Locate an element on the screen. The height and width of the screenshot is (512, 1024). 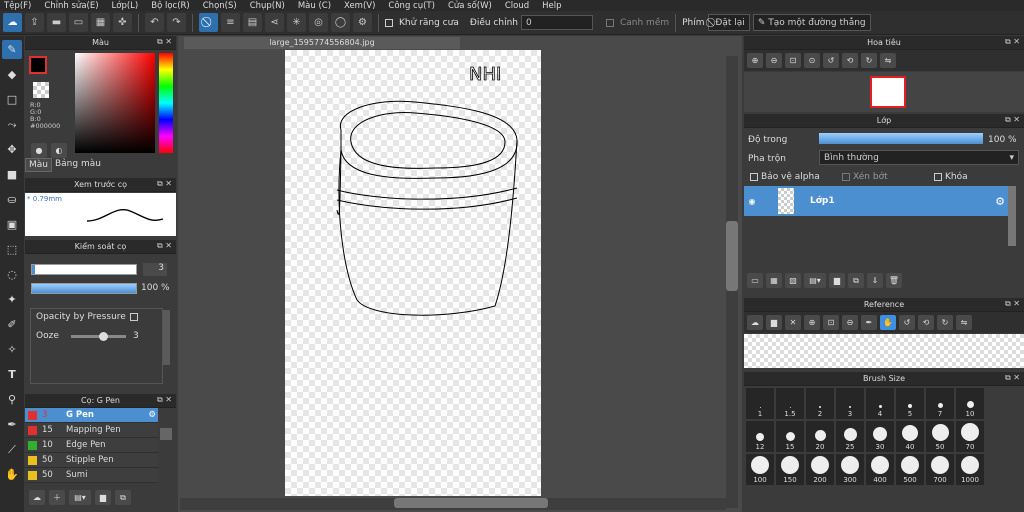
navigator-viewport is located at coordinates (888, 92).